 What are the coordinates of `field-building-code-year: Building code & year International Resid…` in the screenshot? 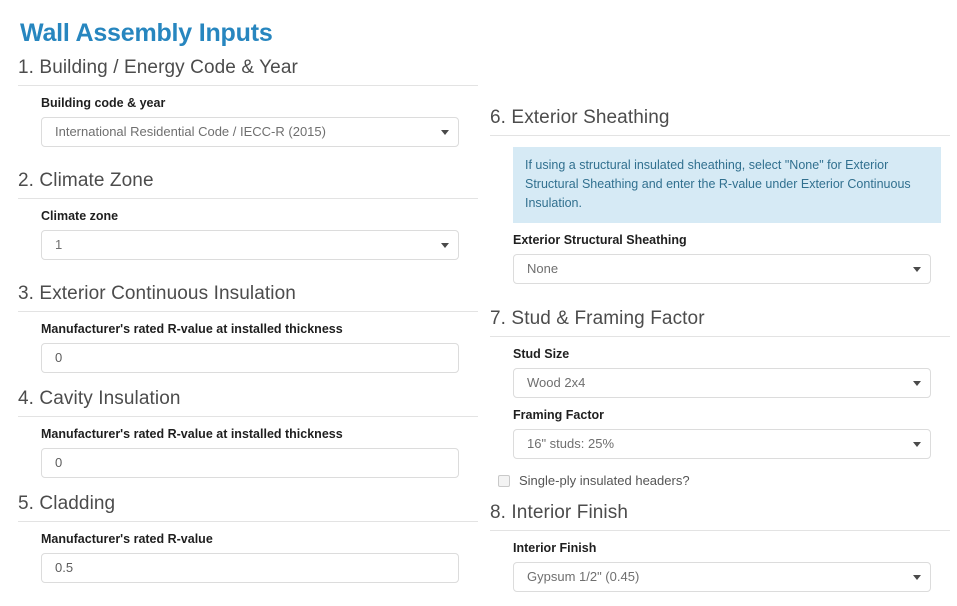 It's located at (248, 116).